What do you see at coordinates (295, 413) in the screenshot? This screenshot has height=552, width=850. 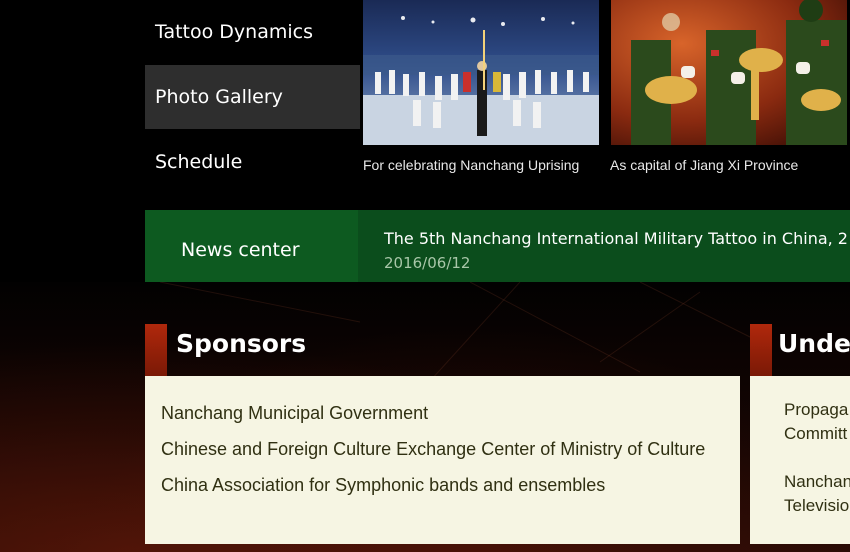 I see `list-item: Nanchang Municipal Government` at bounding box center [295, 413].